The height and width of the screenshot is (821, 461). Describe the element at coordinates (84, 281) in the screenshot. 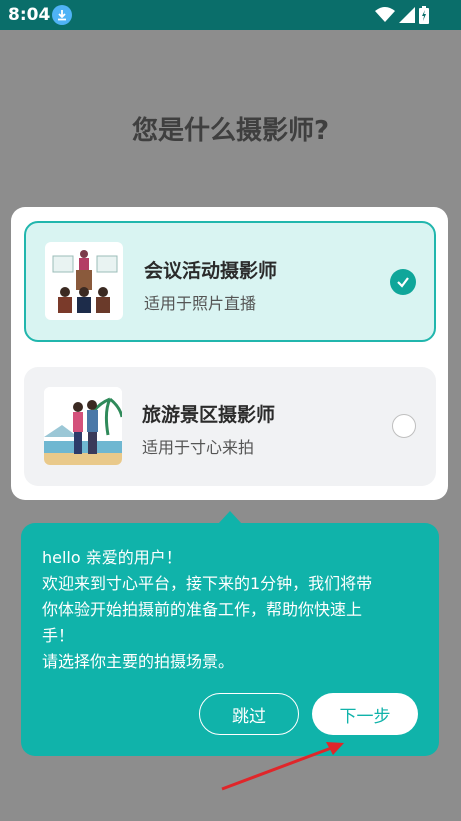

I see `conference-illustration` at that location.